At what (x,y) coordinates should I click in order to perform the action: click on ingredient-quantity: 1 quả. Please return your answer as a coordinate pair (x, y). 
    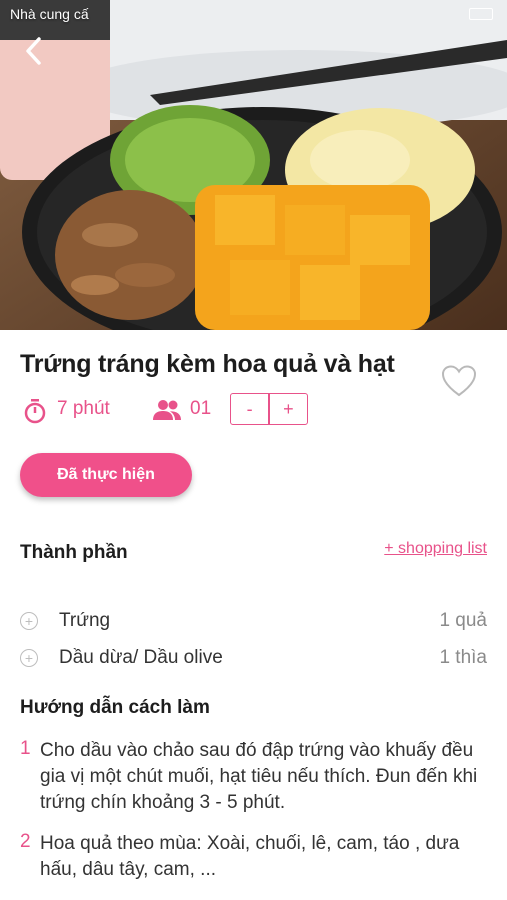
    Looking at the image, I should click on (463, 620).